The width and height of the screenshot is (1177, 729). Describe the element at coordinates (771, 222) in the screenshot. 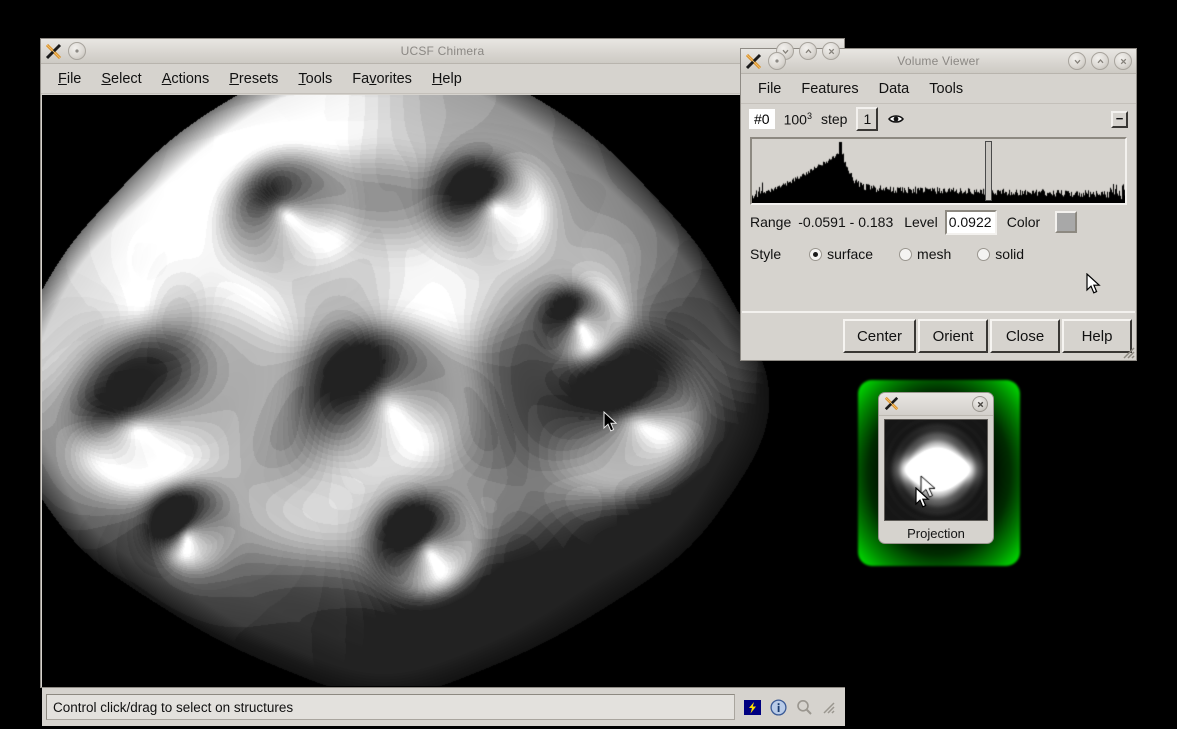

I see `range-label: Range` at that location.